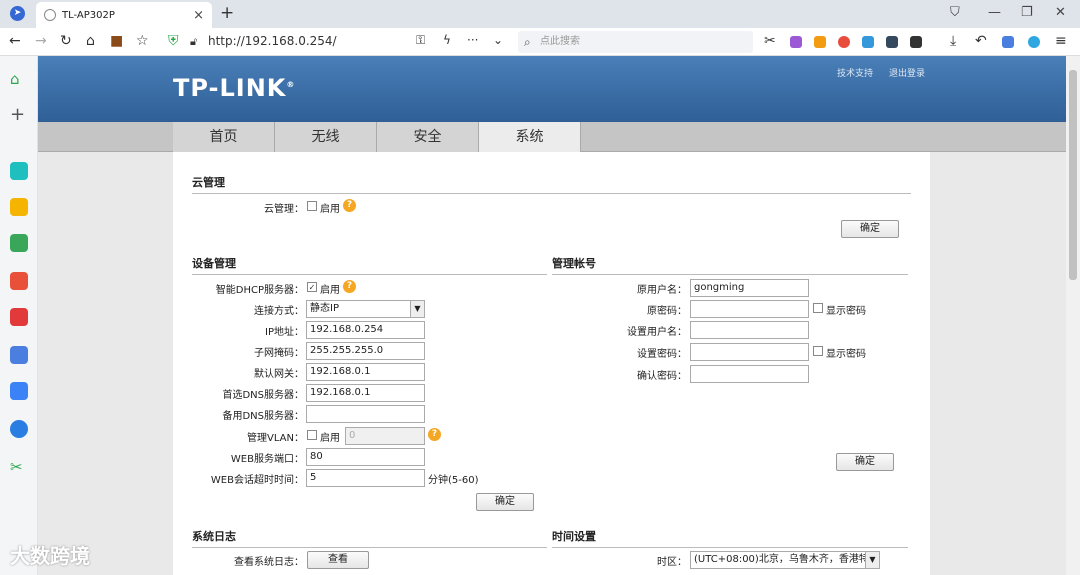 This screenshot has width=1080, height=575. What do you see at coordinates (19, 79) in the screenshot?
I see `sidebar-home-icon: ⌂` at bounding box center [19, 79].